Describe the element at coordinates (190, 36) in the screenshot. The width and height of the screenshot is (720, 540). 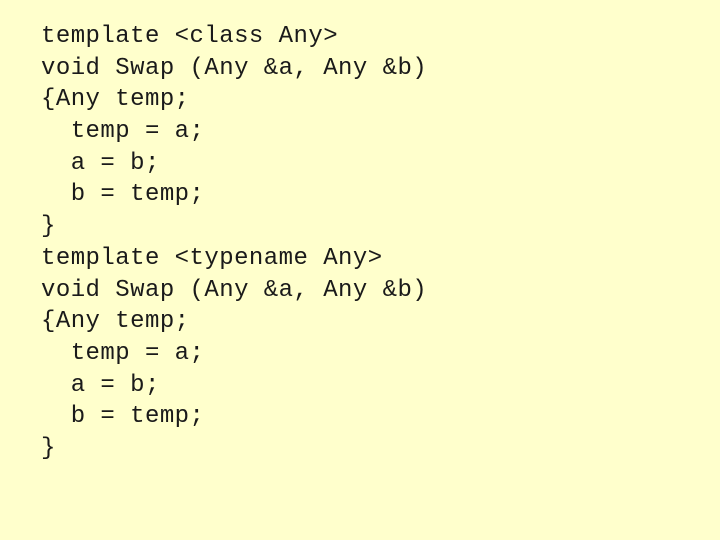
I see `code-line: template <class Any>` at that location.